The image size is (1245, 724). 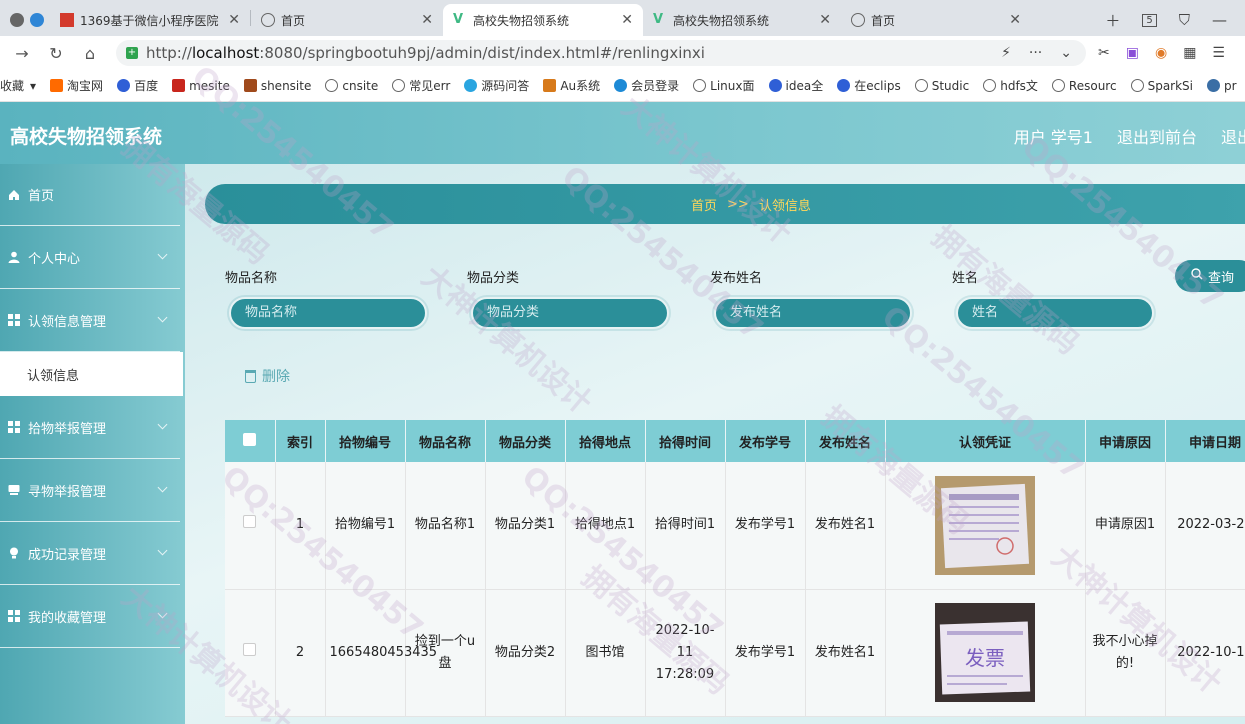 I want to click on bookmark-item: 会员登录, so click(x=646, y=85).